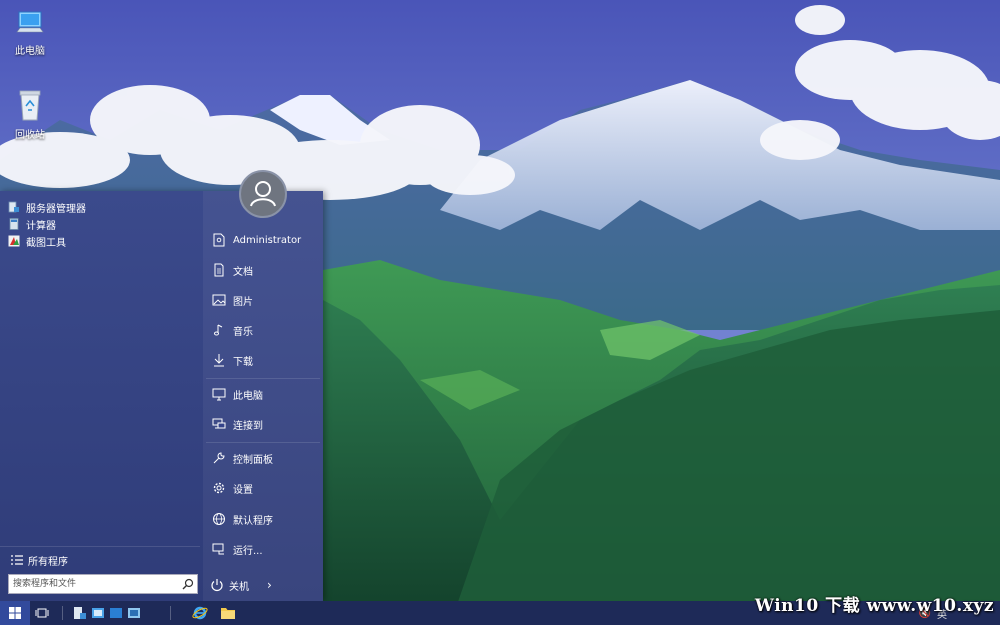 The image size is (1000, 625). Describe the element at coordinates (269, 585) in the screenshot. I see `chevron-right-icon: ›` at that location.